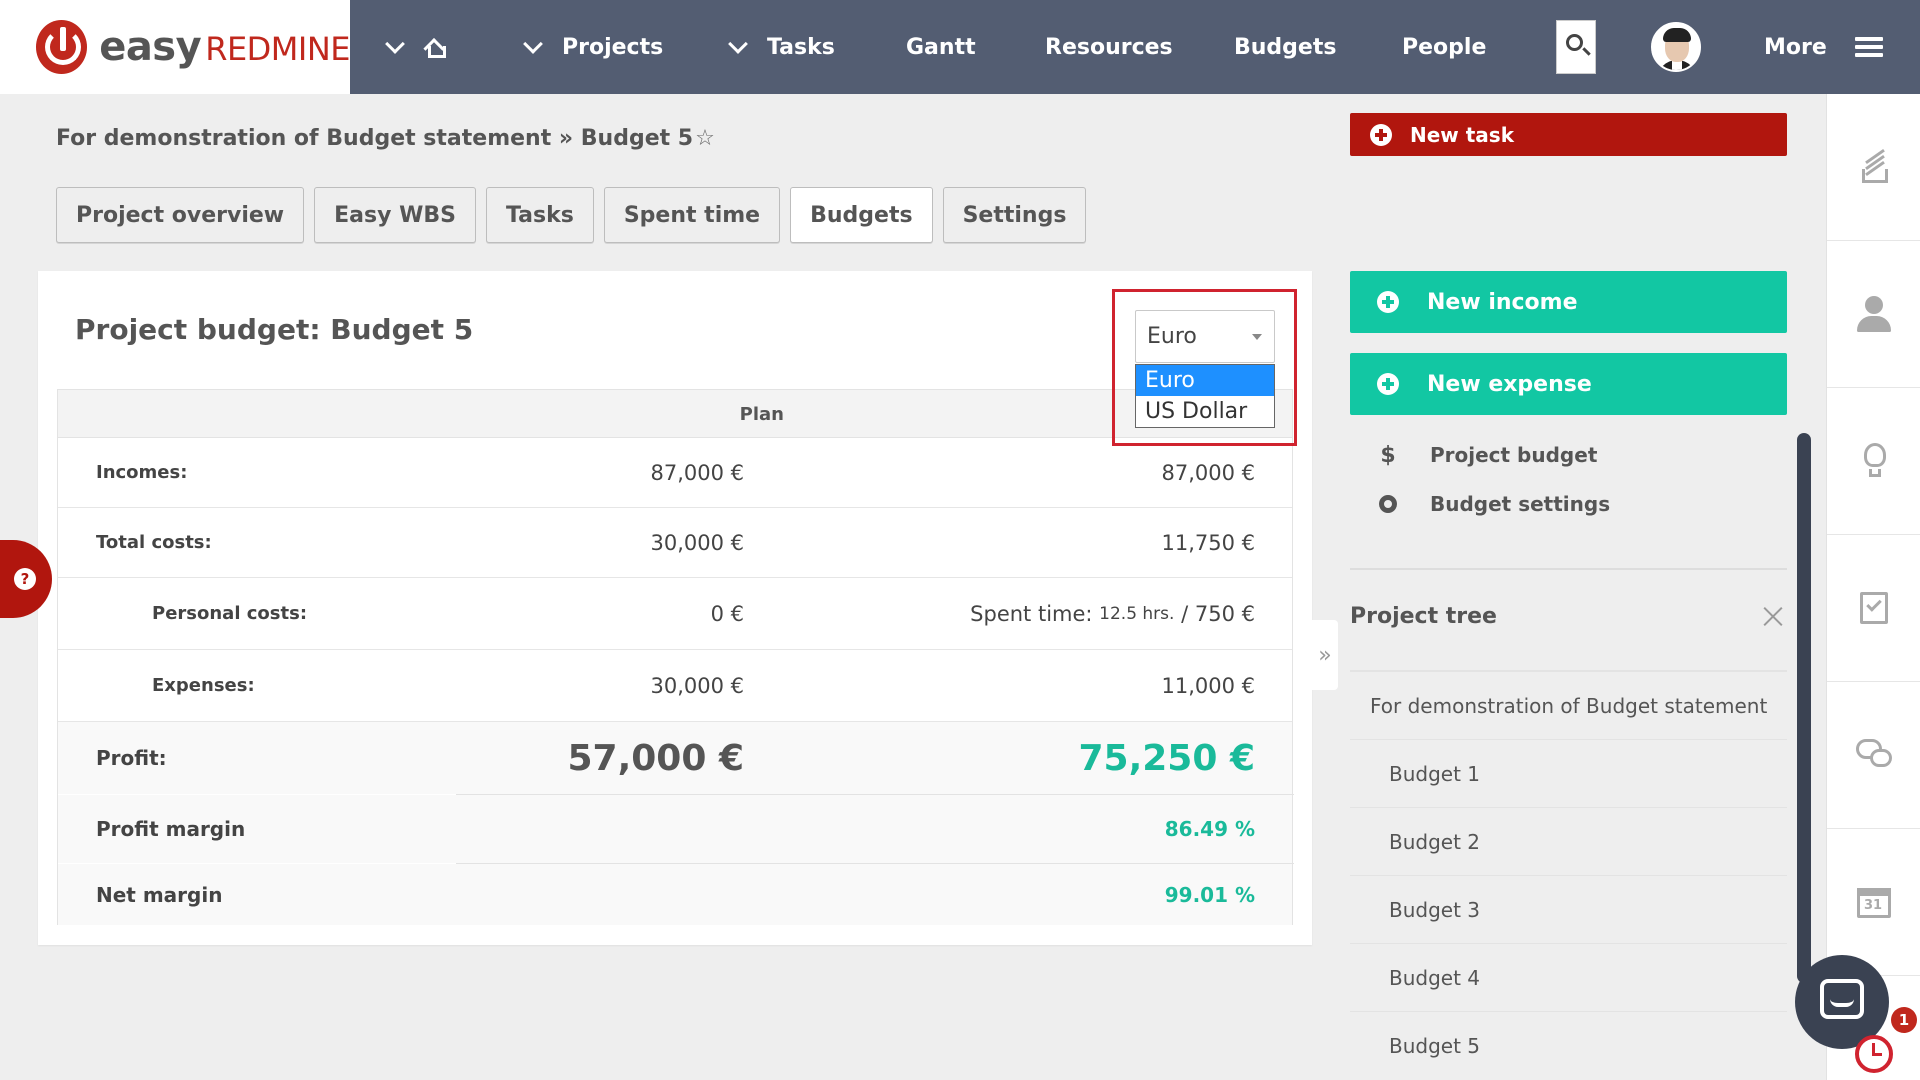  What do you see at coordinates (1514, 455) in the screenshot?
I see `project-budget-label: Project budget` at bounding box center [1514, 455].